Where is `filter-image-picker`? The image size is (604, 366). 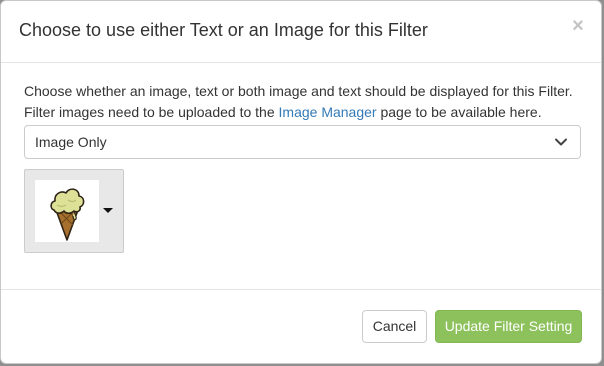
filter-image-picker is located at coordinates (74, 211).